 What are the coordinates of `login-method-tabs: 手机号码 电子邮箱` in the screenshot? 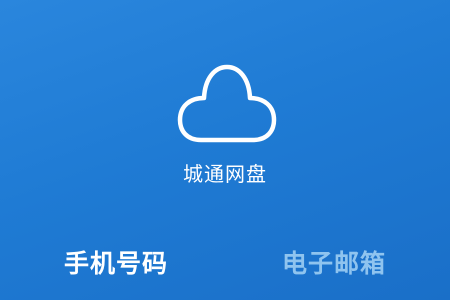 It's located at (225, 264).